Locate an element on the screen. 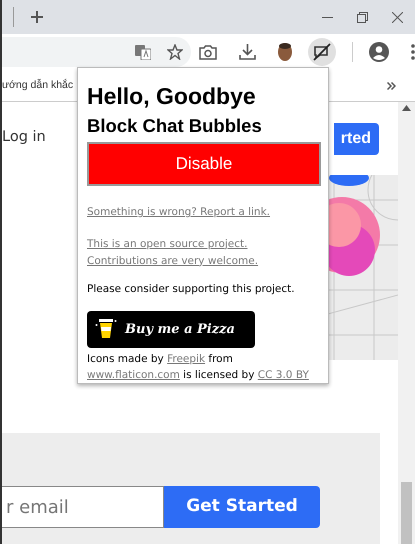 Image resolution: width=415 pixels, height=544 pixels. open-source-link: This is an open source project. Contributions are very welcome. is located at coordinates (172, 253).